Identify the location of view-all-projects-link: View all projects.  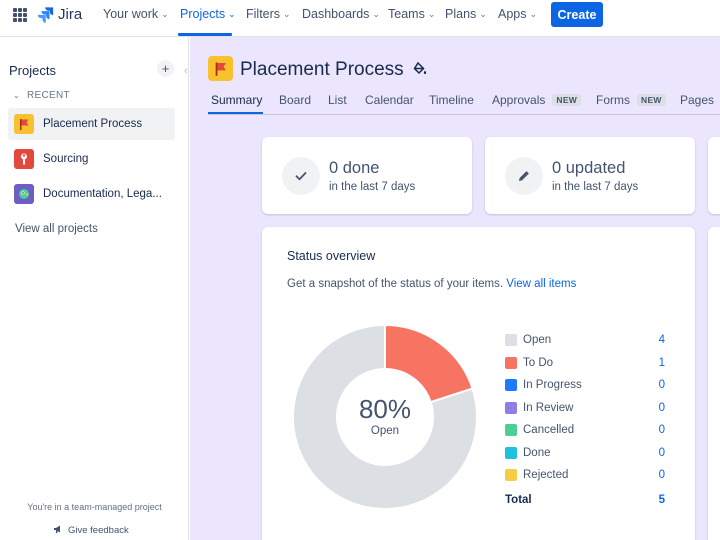
(56, 229).